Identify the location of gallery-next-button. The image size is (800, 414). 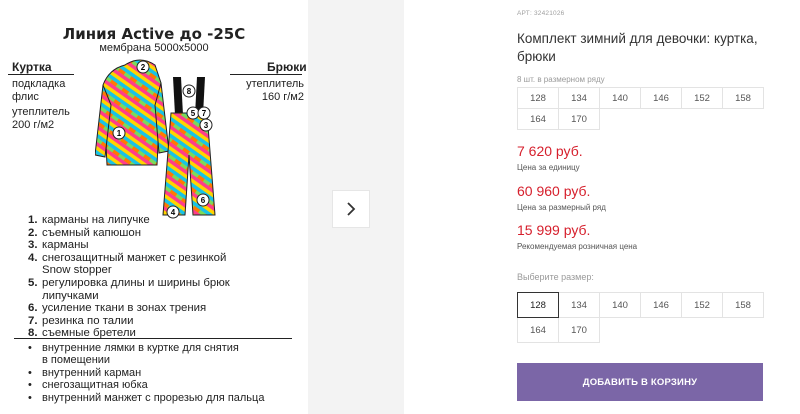
(351, 209).